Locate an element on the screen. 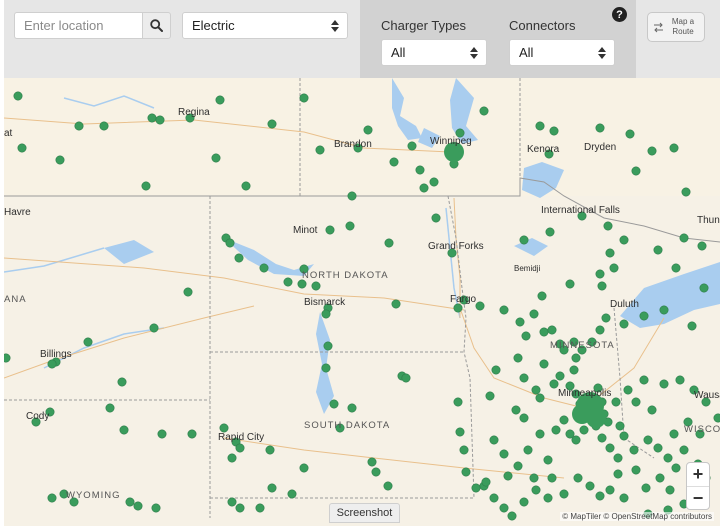 The width and height of the screenshot is (720, 526). screenshot-tab: Screenshot is located at coordinates (364, 513).